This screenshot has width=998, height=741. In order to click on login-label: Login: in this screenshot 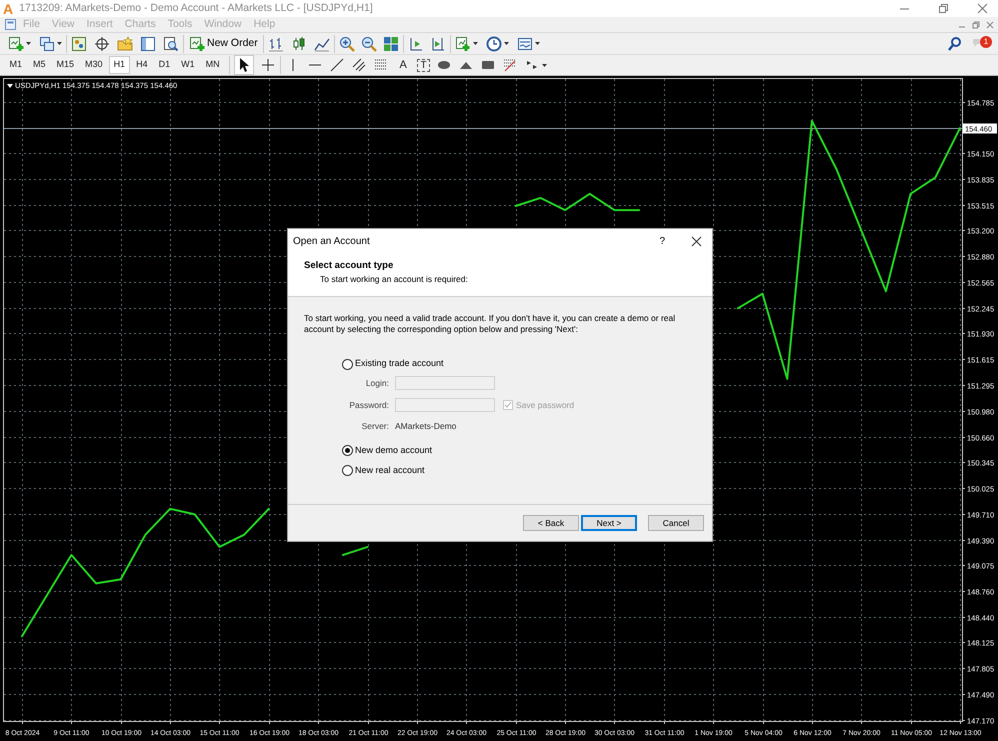, I will do `click(377, 383)`.